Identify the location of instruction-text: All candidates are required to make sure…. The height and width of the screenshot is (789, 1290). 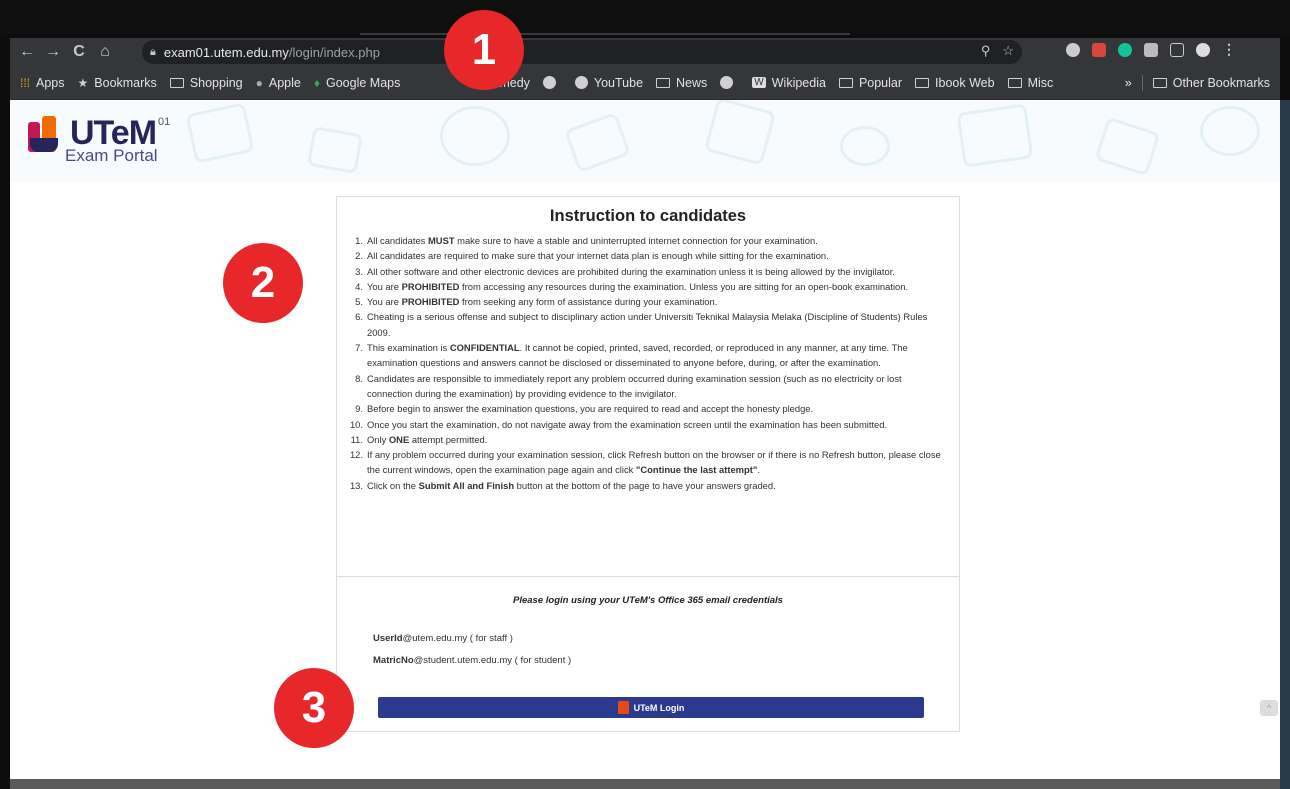
(598, 256).